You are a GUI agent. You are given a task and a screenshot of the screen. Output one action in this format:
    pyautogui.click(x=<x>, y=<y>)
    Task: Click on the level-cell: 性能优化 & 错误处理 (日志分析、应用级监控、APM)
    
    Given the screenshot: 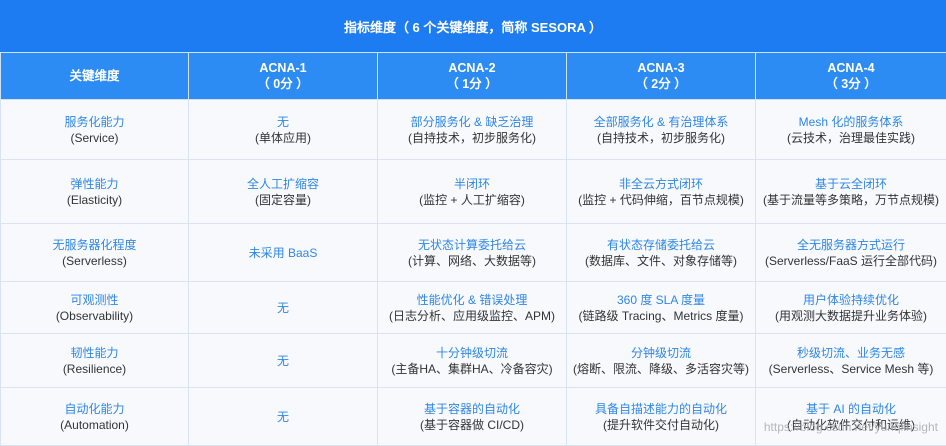 What is the action you would take?
    pyautogui.click(x=472, y=308)
    